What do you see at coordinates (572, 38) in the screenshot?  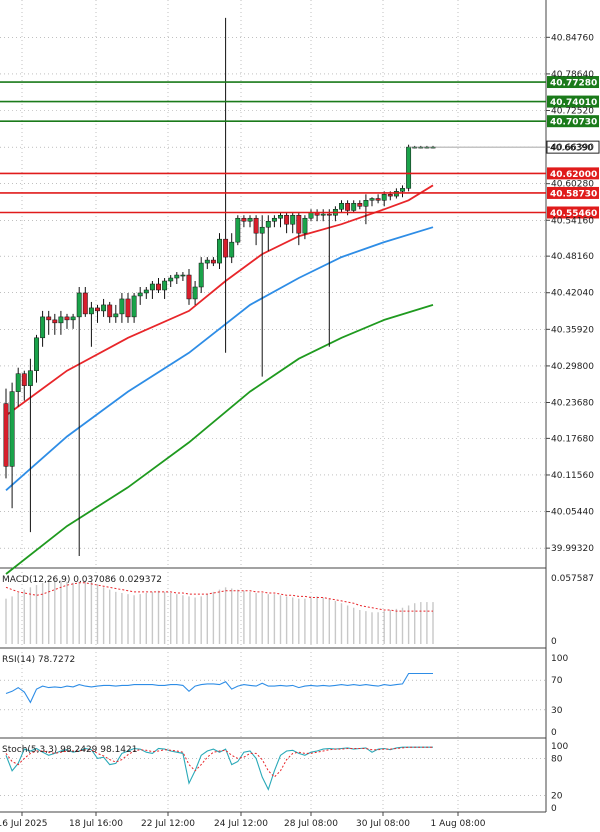 I see `price-tick-label: 40.84760` at bounding box center [572, 38].